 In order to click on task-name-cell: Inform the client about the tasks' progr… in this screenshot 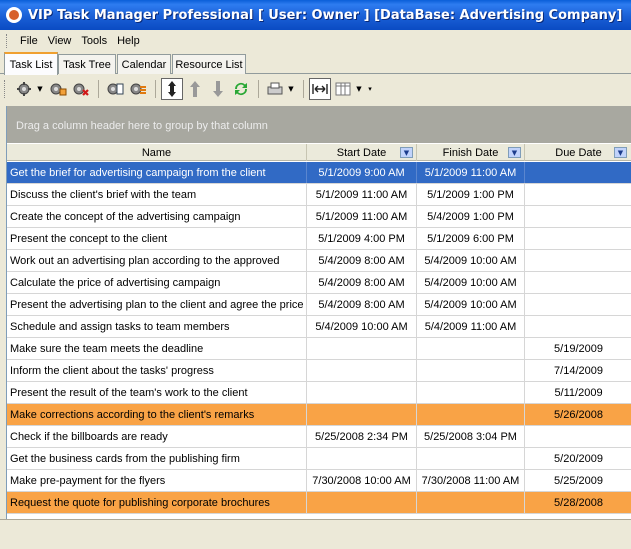, I will do `click(157, 370)`.